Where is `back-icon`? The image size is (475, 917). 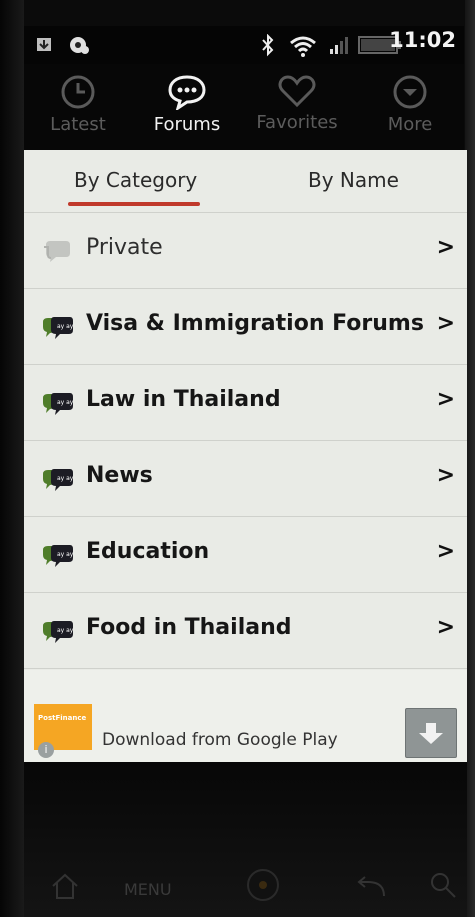
back-icon is located at coordinates (371, 887).